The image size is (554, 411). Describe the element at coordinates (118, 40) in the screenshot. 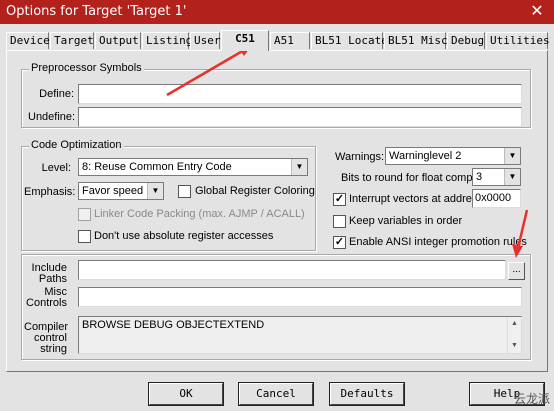

I see `tab-output: Output` at that location.